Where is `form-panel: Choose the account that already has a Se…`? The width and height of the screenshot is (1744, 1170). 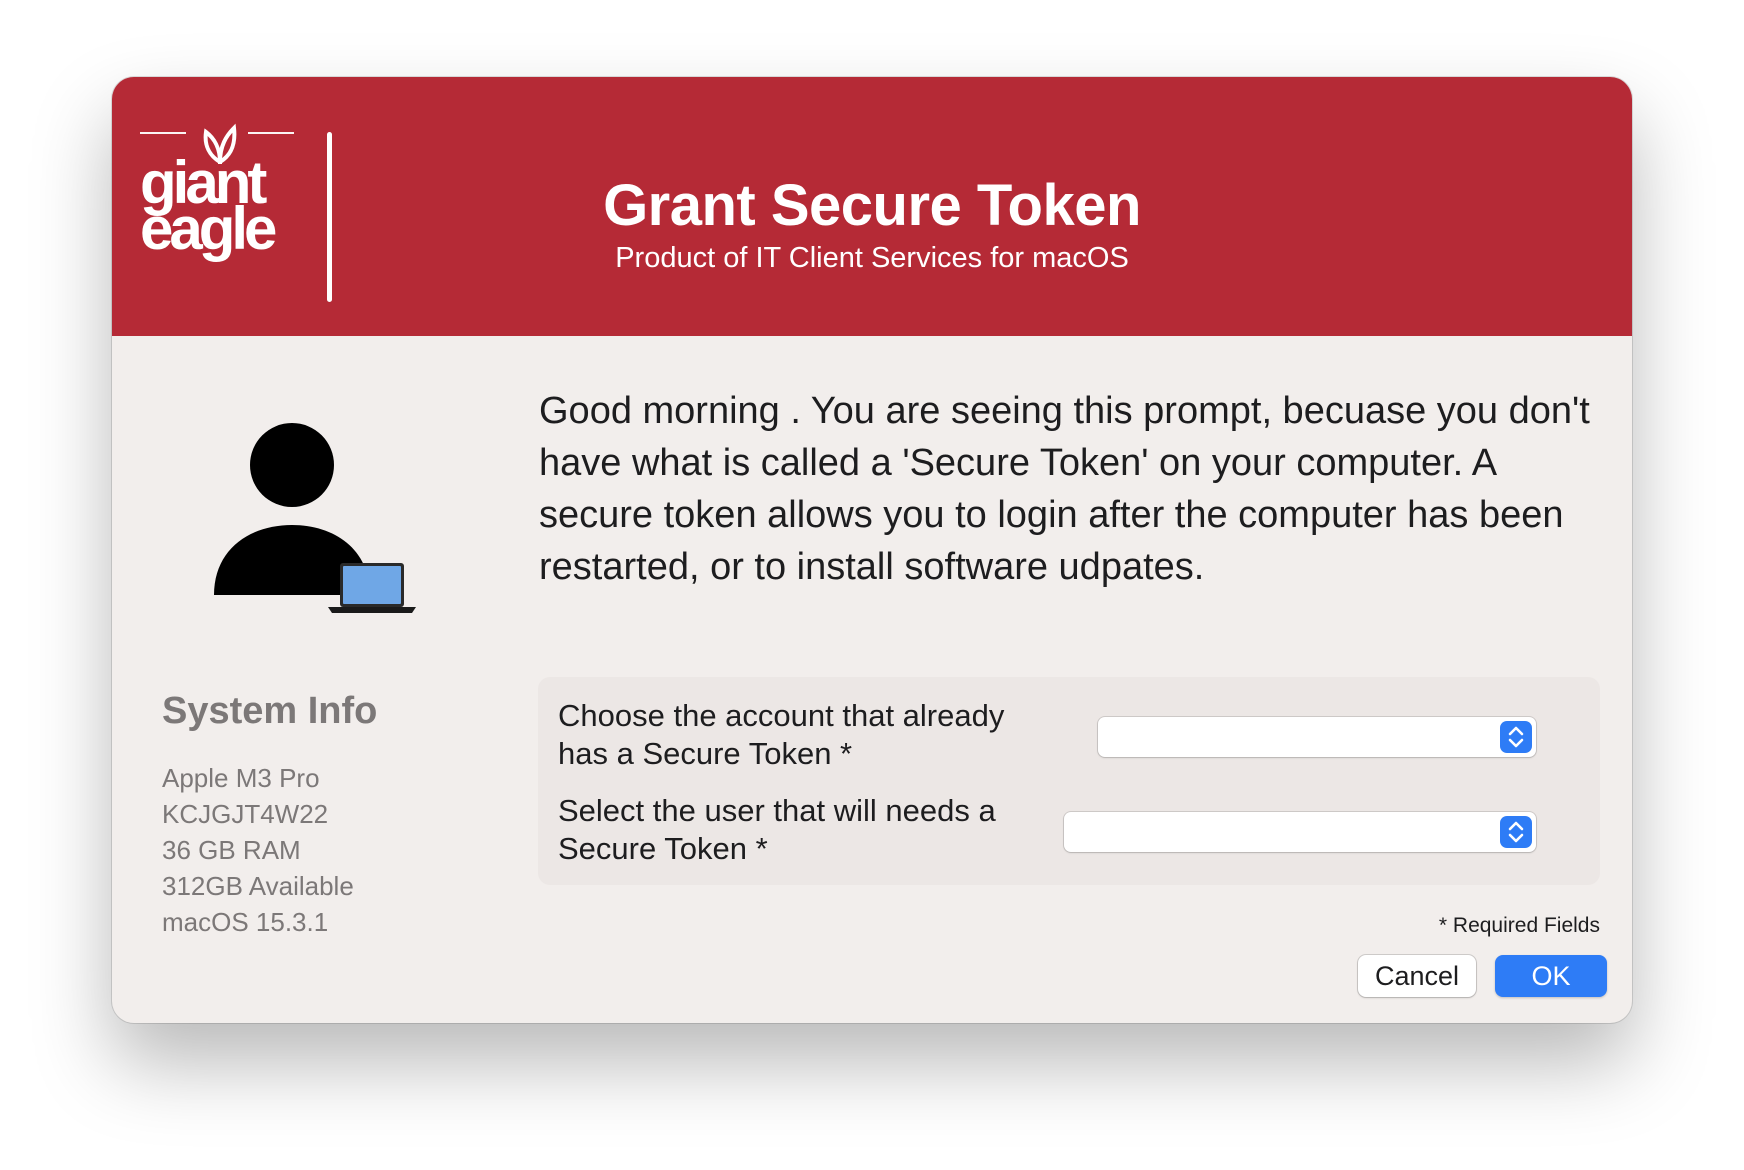
form-panel: Choose the account that already has a Se… is located at coordinates (1069, 781).